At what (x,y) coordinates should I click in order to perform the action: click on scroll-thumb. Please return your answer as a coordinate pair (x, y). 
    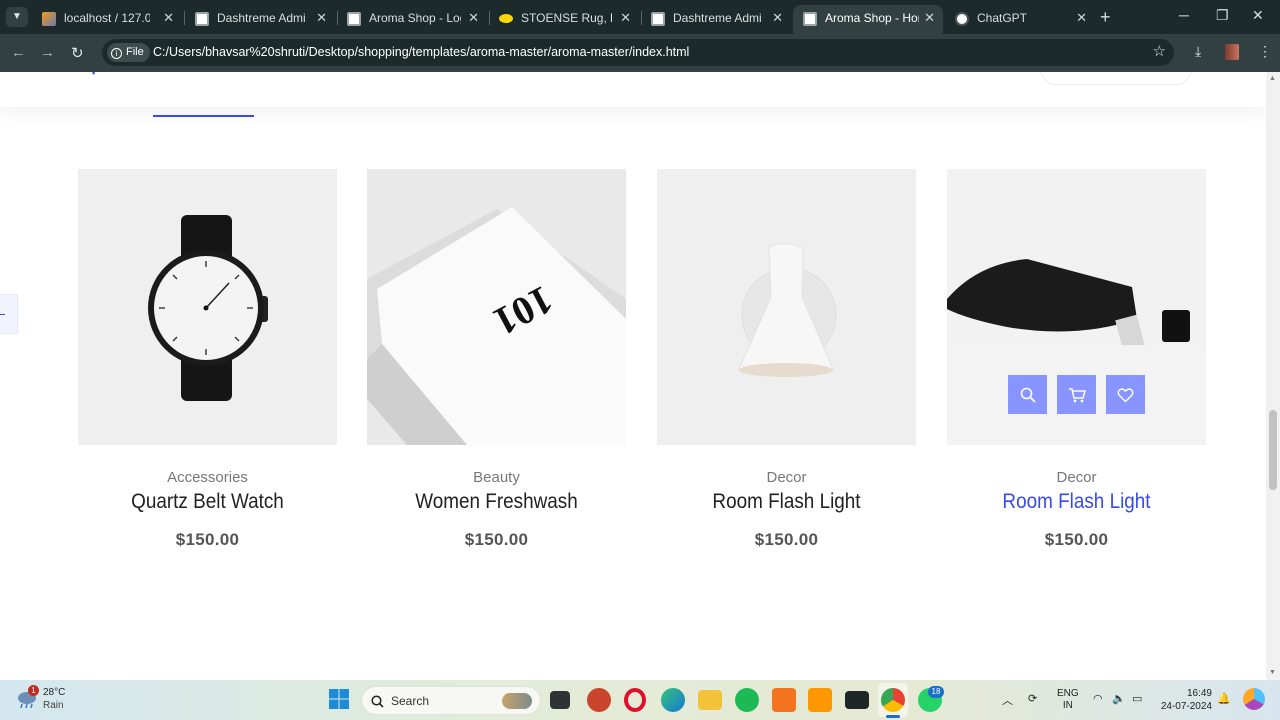
    Looking at the image, I should click on (1273, 450).